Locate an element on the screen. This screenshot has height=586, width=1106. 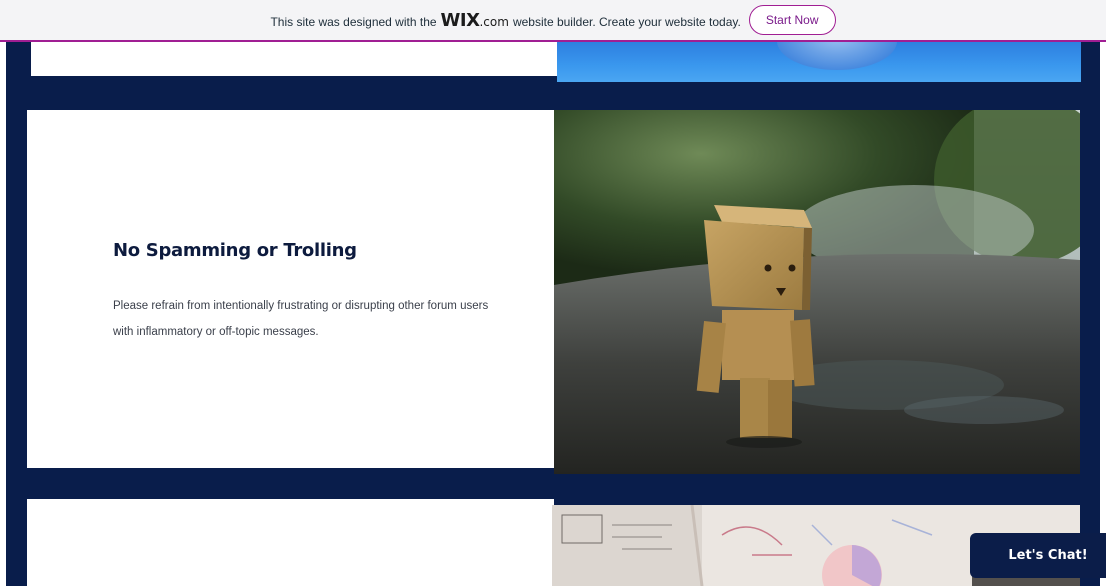
next-card-text-panel is located at coordinates (290, 542).